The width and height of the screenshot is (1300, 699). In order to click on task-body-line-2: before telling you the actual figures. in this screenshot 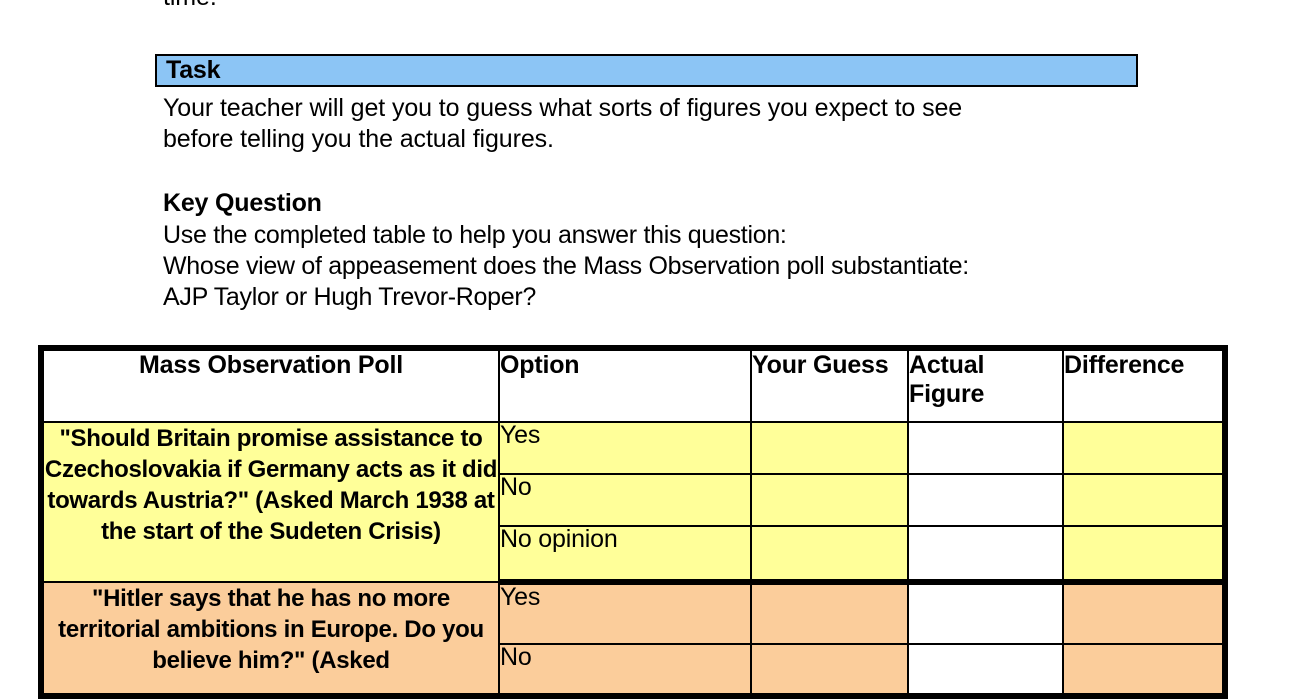, I will do `click(358, 139)`.